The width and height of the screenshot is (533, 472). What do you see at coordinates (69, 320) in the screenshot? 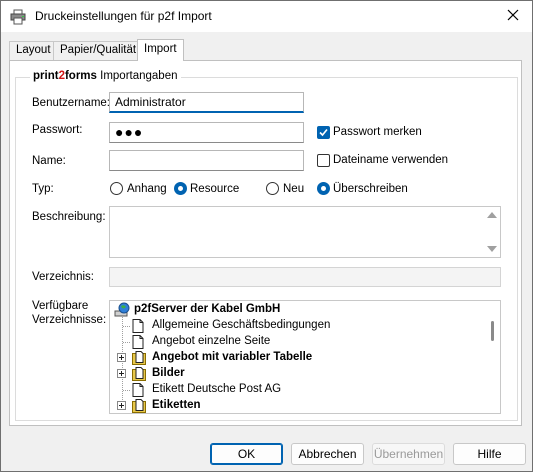
I see `available-directories-label-line2: Verzeichnisse:` at bounding box center [69, 320].